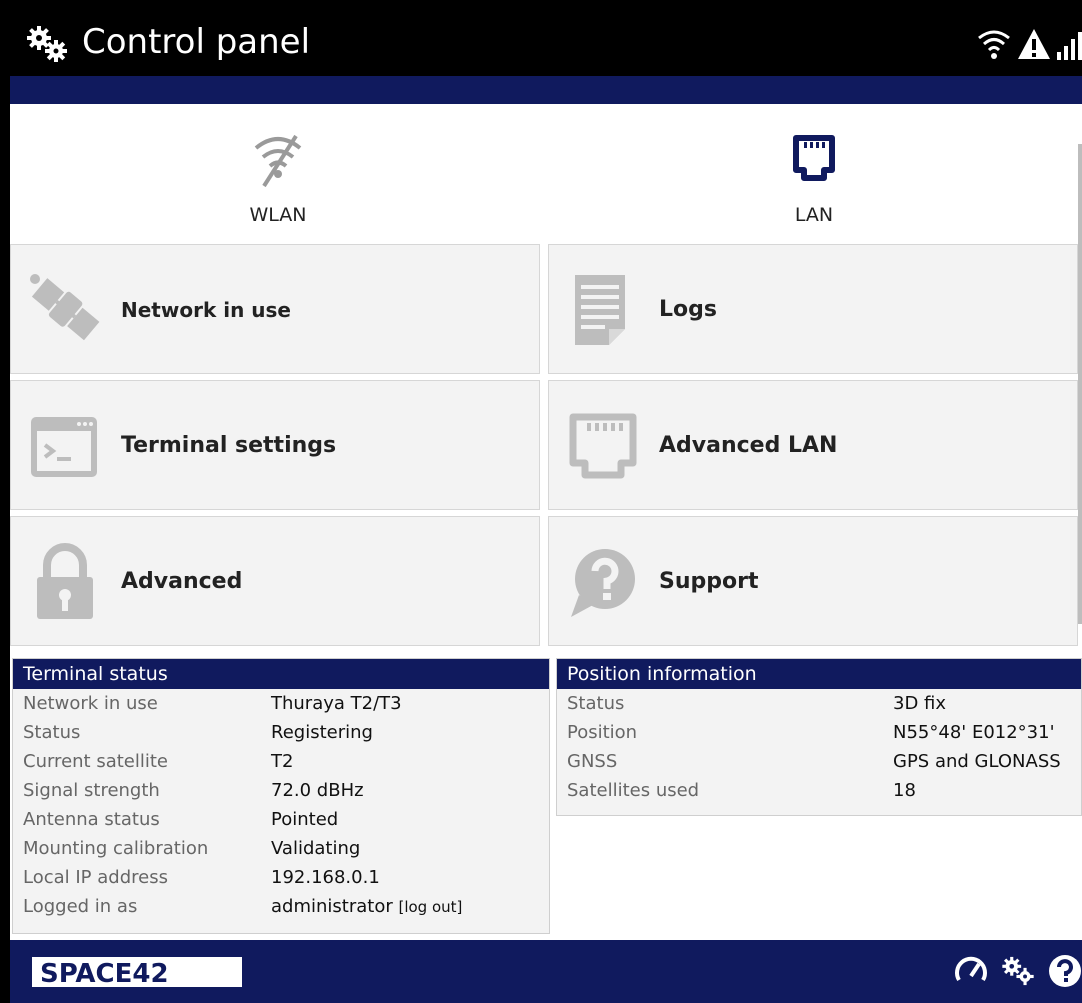 The height and width of the screenshot is (1003, 1082). I want to click on log-out-link: [log out], so click(430, 907).